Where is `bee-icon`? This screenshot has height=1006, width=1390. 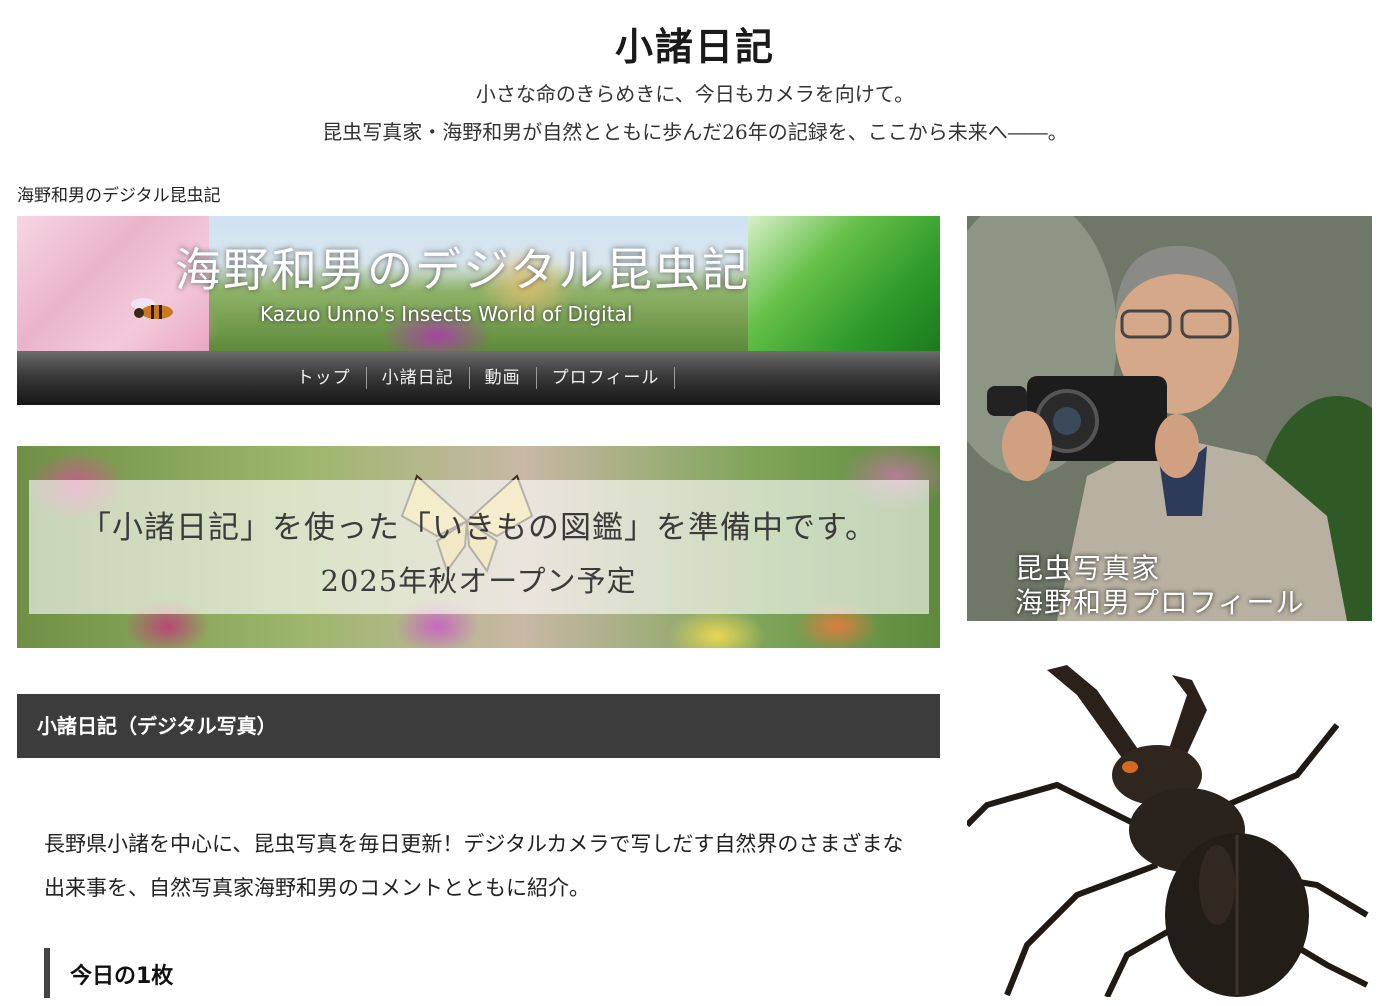 bee-icon is located at coordinates (152, 308).